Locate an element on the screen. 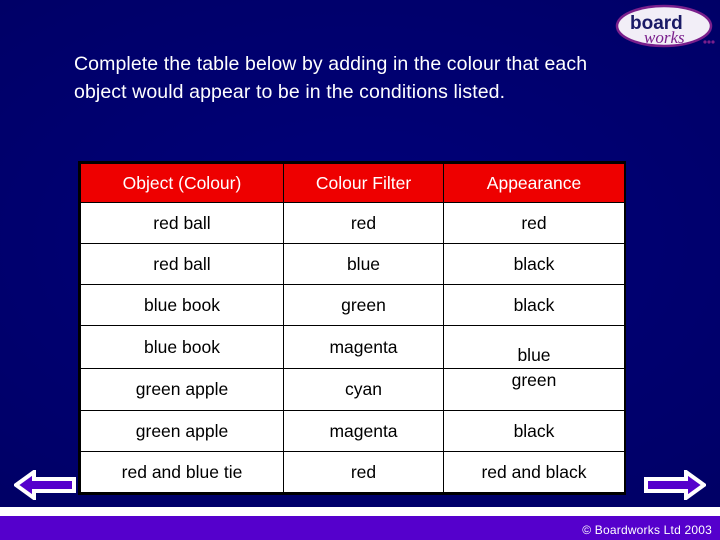 Image resolution: width=720 pixels, height=540 pixels. table-row: red and blue tie red red and black is located at coordinates (352, 472).